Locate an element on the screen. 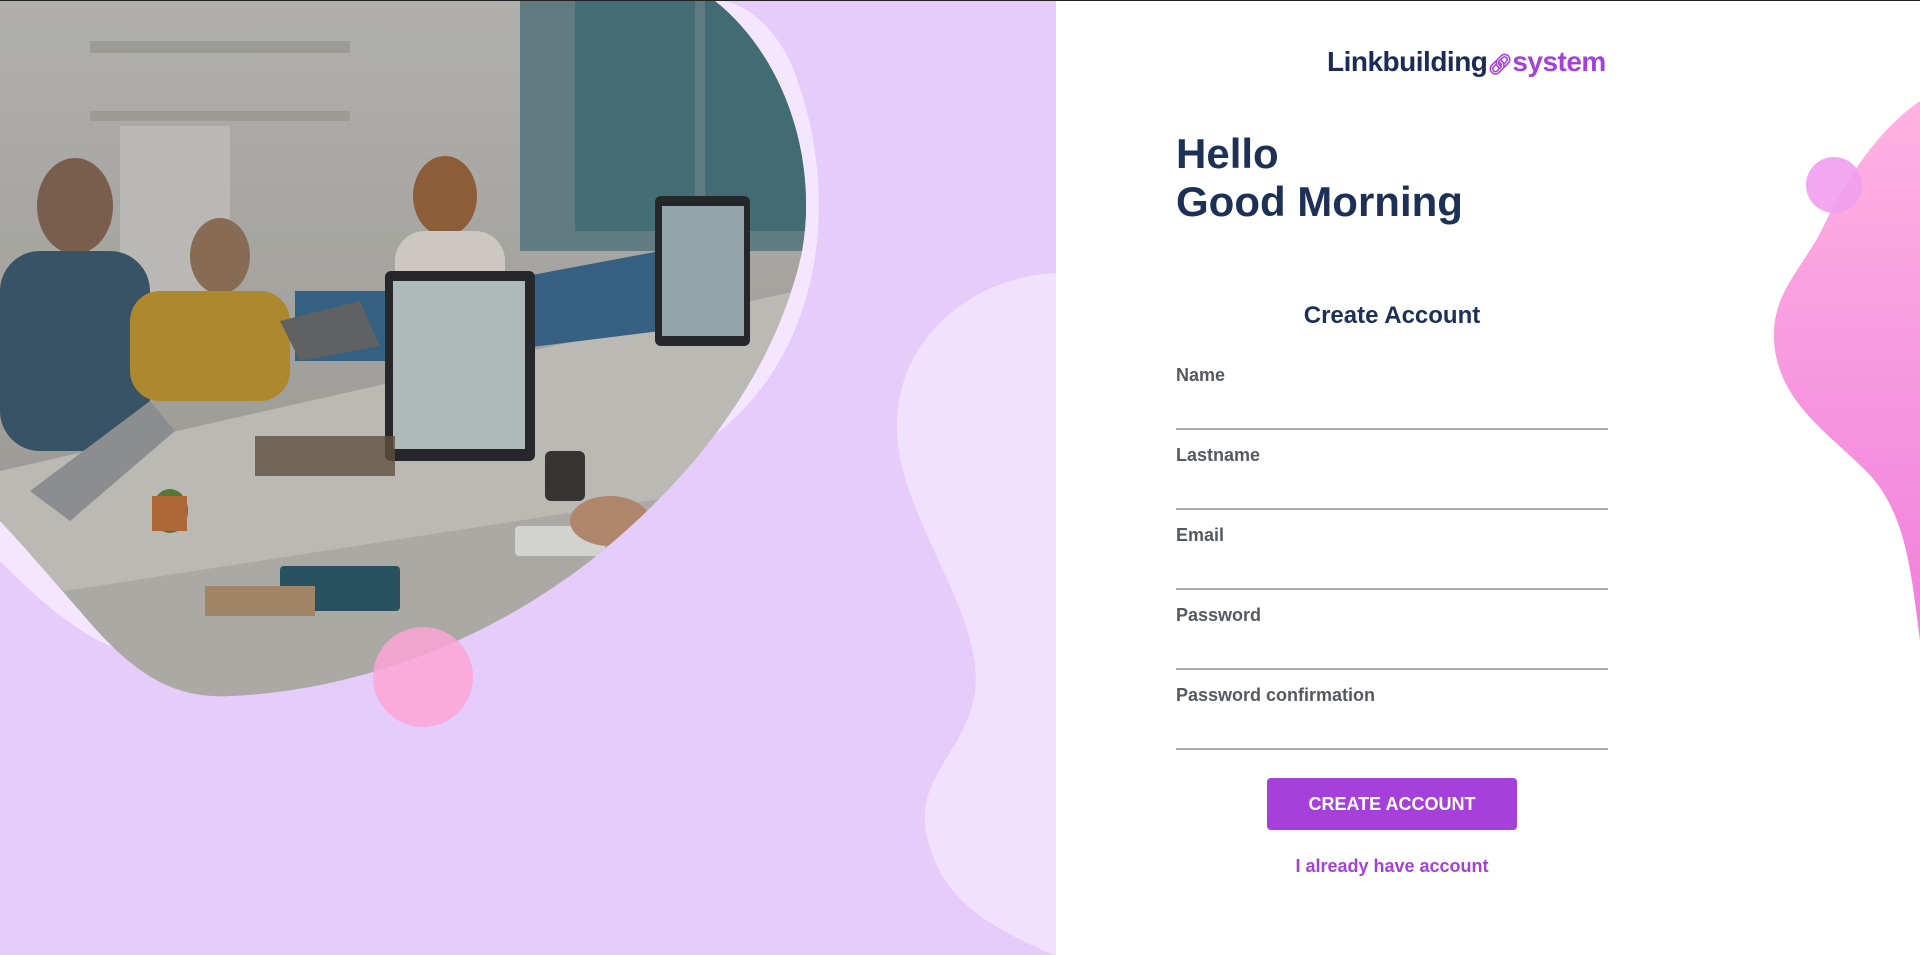 This screenshot has height=955, width=1920. password-confirmation-label: Password confirmation is located at coordinates (1276, 695).